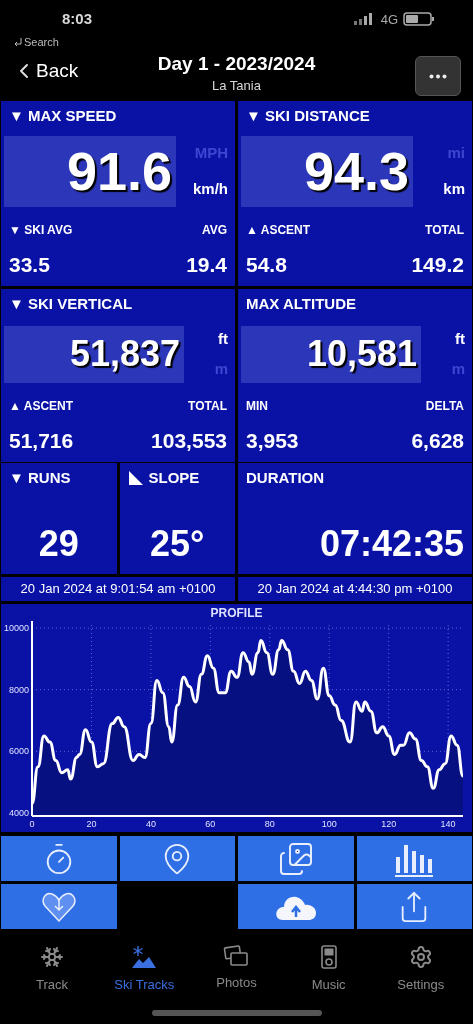 The width and height of the screenshot is (473, 1024). Describe the element at coordinates (118, 589) in the screenshot. I see `timestamp: 20 Jan 2024 at 9:01:54 am +0100` at that location.